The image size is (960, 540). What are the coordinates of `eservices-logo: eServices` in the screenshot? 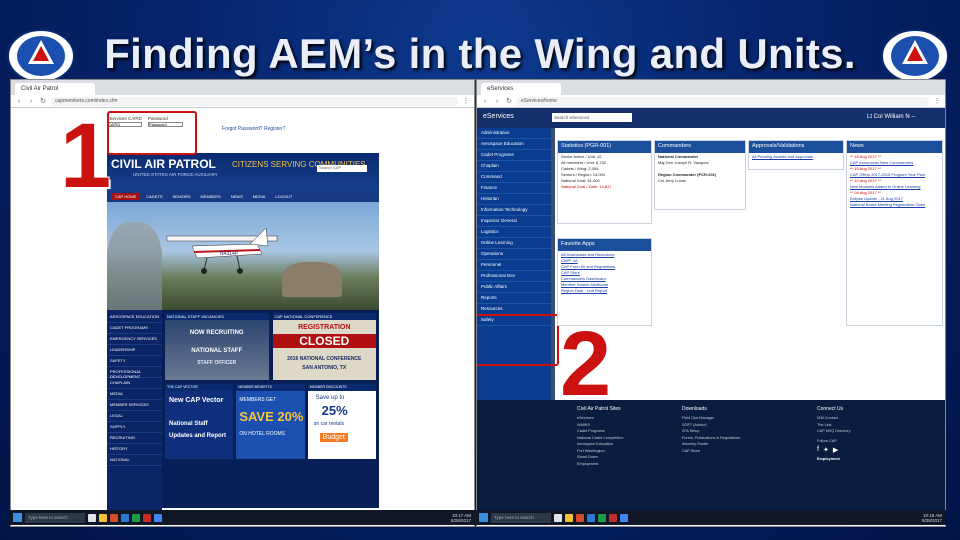 It's located at (498, 116).